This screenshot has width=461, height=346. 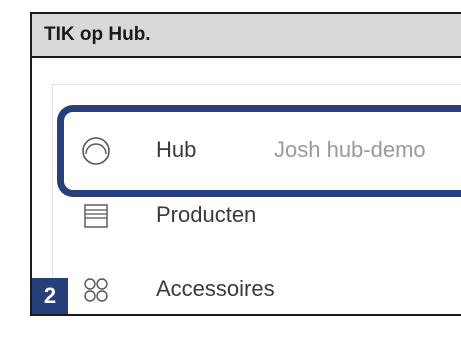 I want to click on hub-name: Josh hub-demo, so click(x=350, y=149).